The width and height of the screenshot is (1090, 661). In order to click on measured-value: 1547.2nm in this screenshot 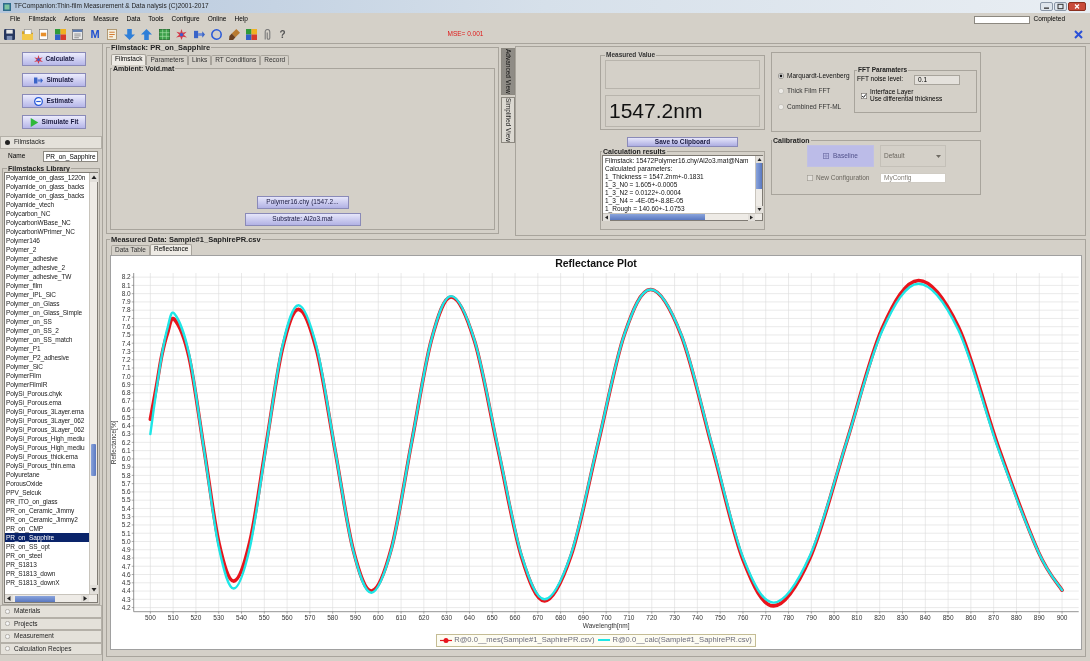, I will do `click(682, 110)`.